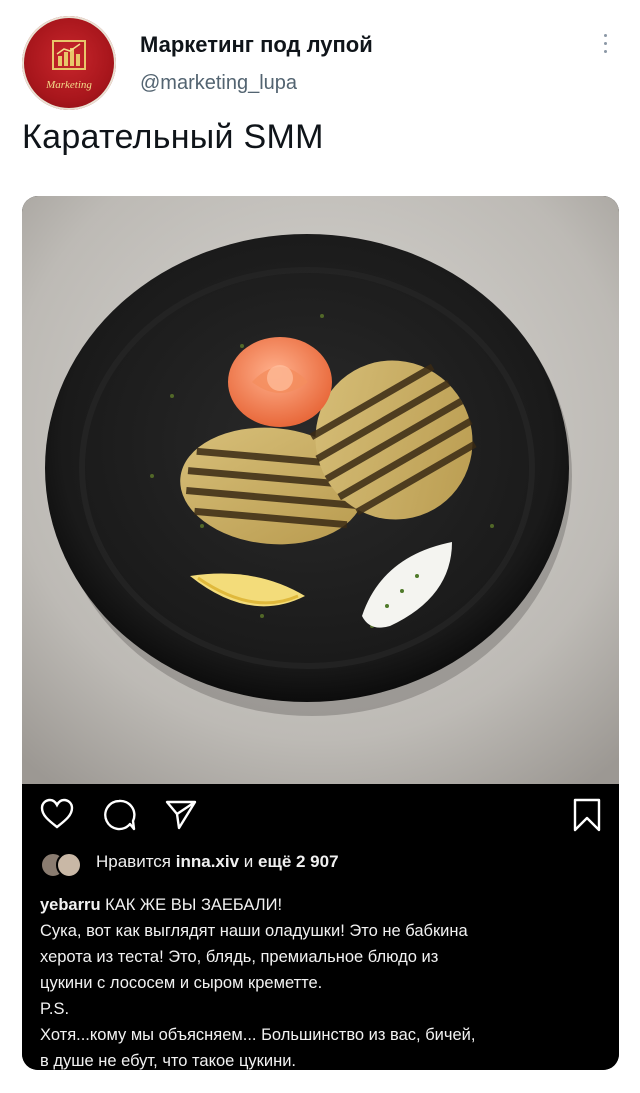 Image resolution: width=640 pixels, height=1093 pixels. Describe the element at coordinates (181, 814) in the screenshot. I see `share-icon` at that location.